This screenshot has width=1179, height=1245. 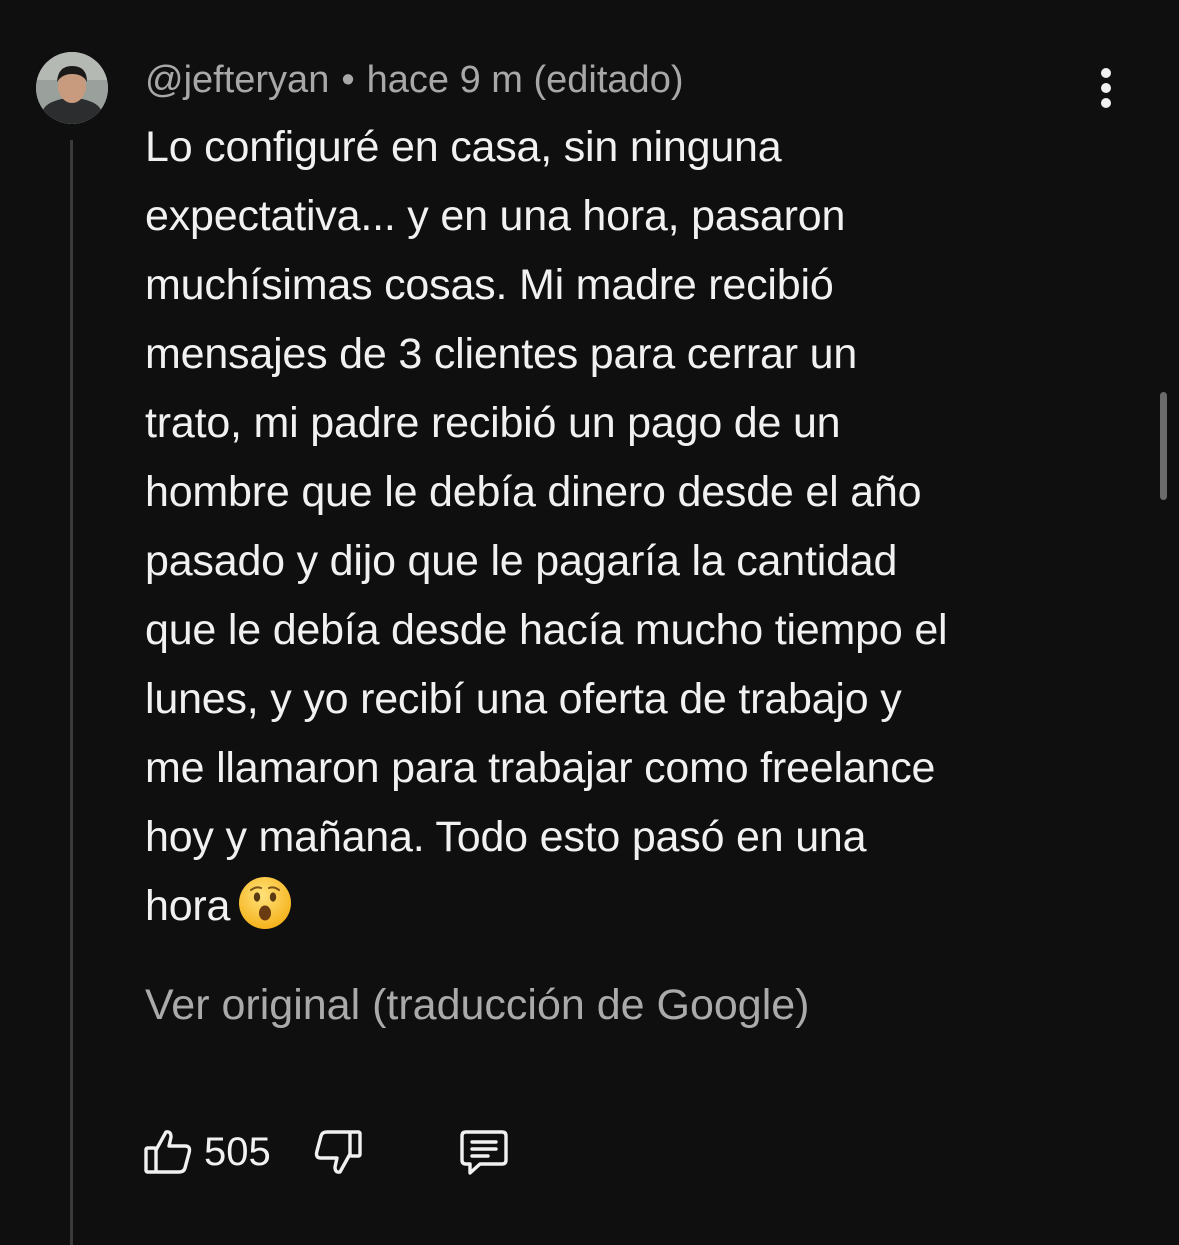 I want to click on thumbs-down-icon, so click(x=338, y=1154).